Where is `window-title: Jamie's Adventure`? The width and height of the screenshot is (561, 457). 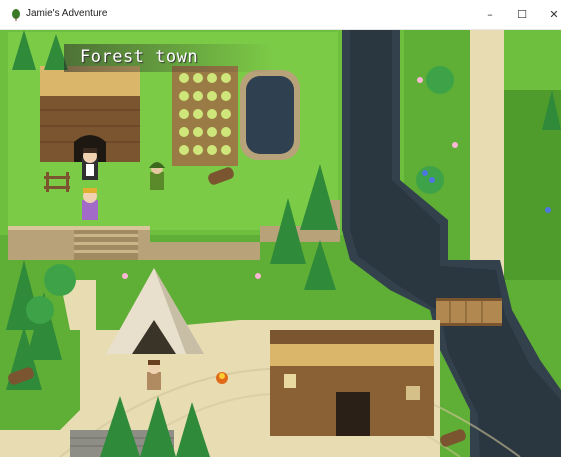
window-title: Jamie's Adventure is located at coordinates (67, 13).